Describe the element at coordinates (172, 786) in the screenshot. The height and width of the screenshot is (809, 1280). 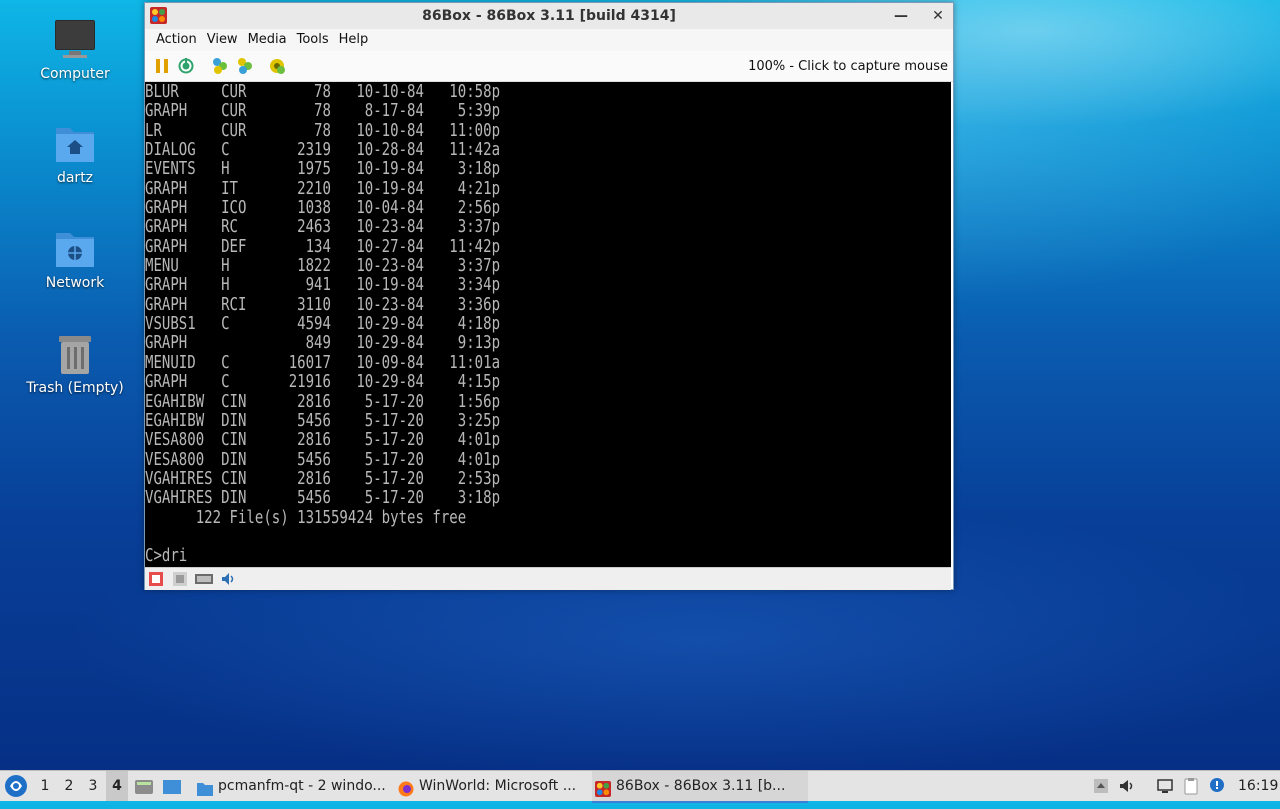
I see `file-manager-launcher-icon` at that location.